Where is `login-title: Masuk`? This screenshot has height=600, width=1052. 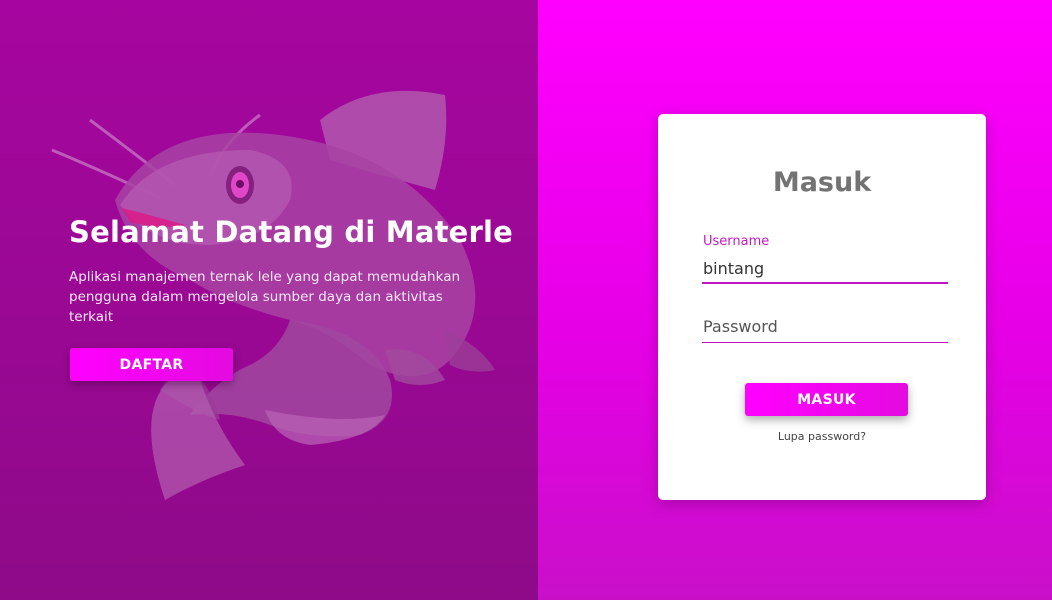
login-title: Masuk is located at coordinates (822, 182).